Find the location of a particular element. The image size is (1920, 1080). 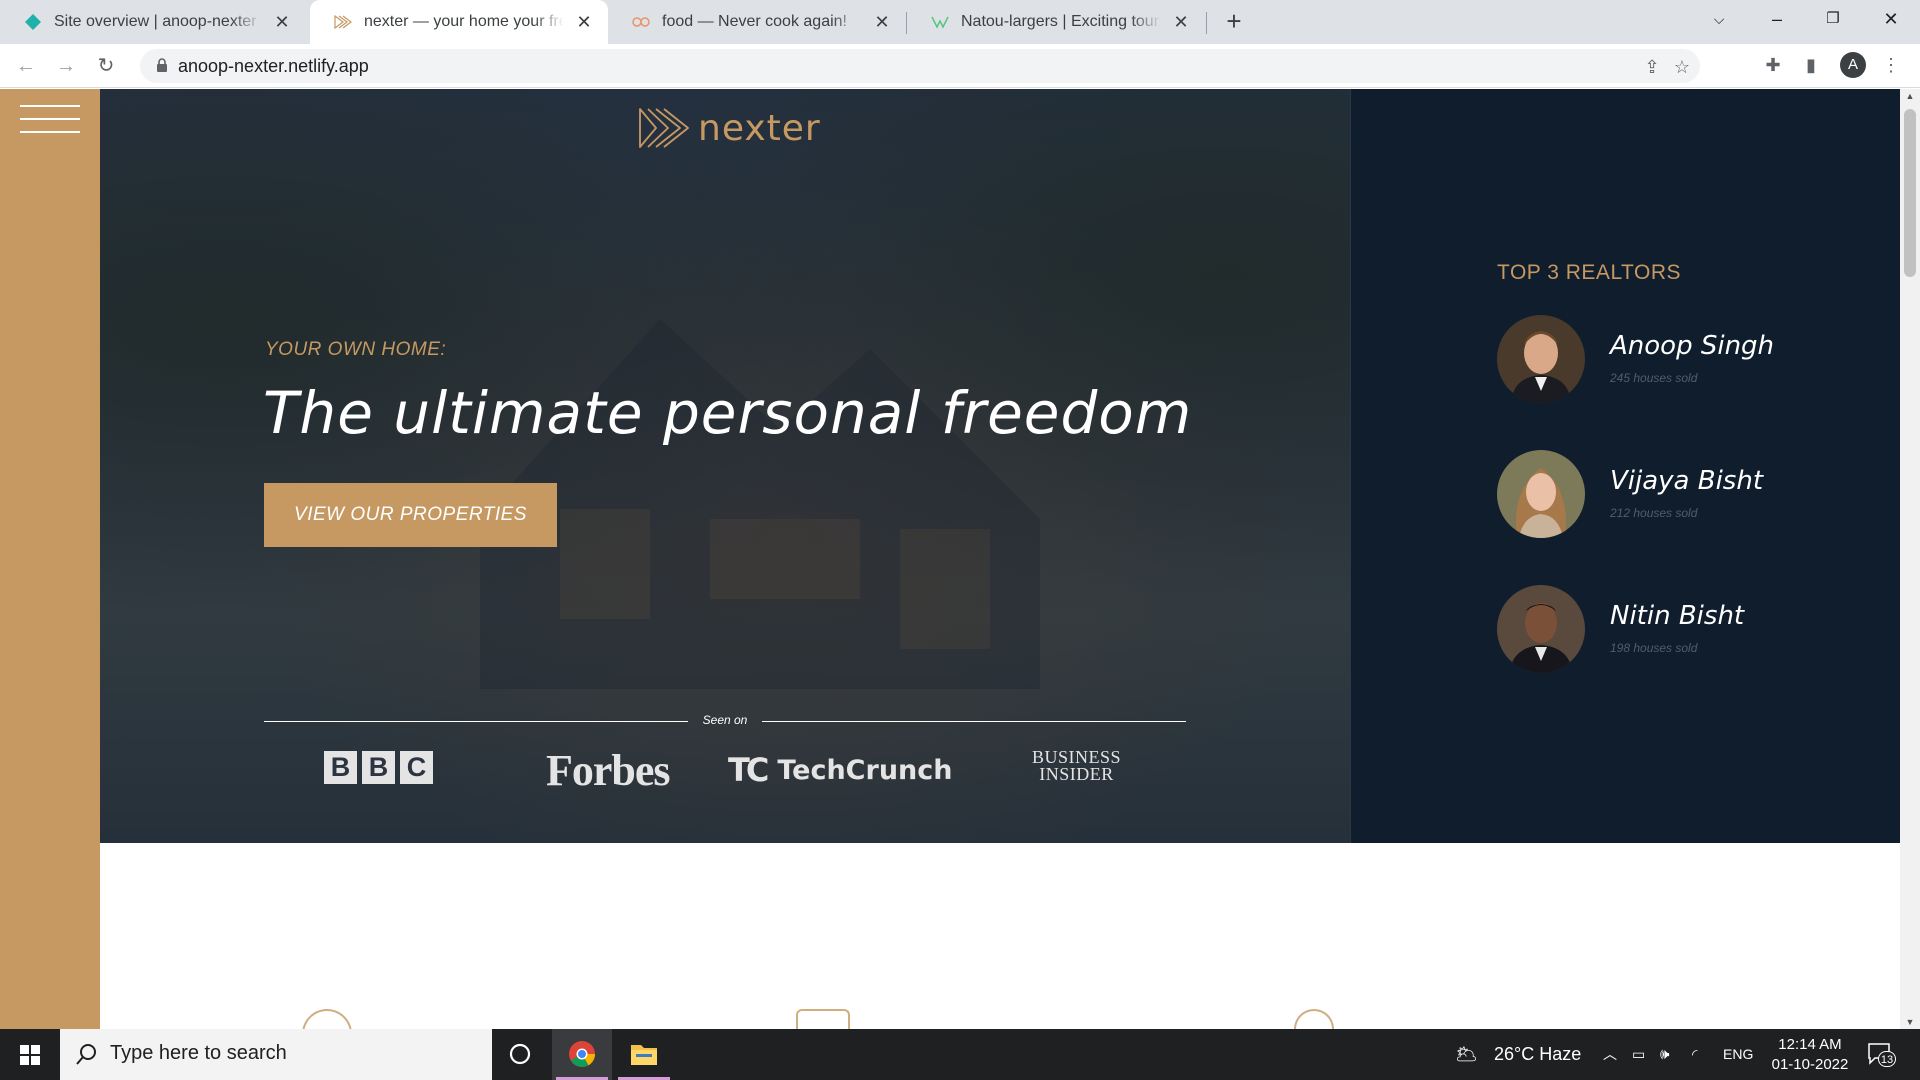

tab-site-overview: Site overview | anoop-nexter ✕ is located at coordinates (153, 22).